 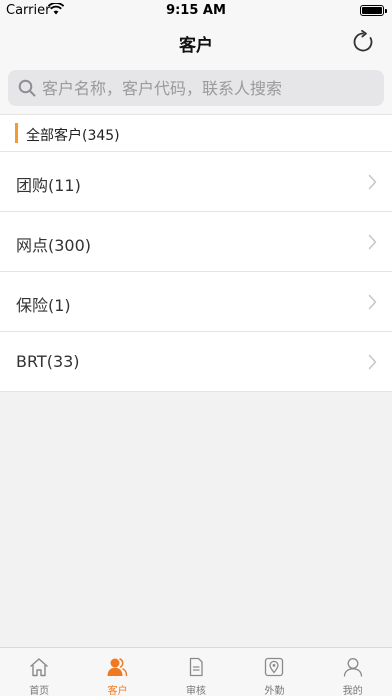 I want to click on search-box, so click(x=196, y=88).